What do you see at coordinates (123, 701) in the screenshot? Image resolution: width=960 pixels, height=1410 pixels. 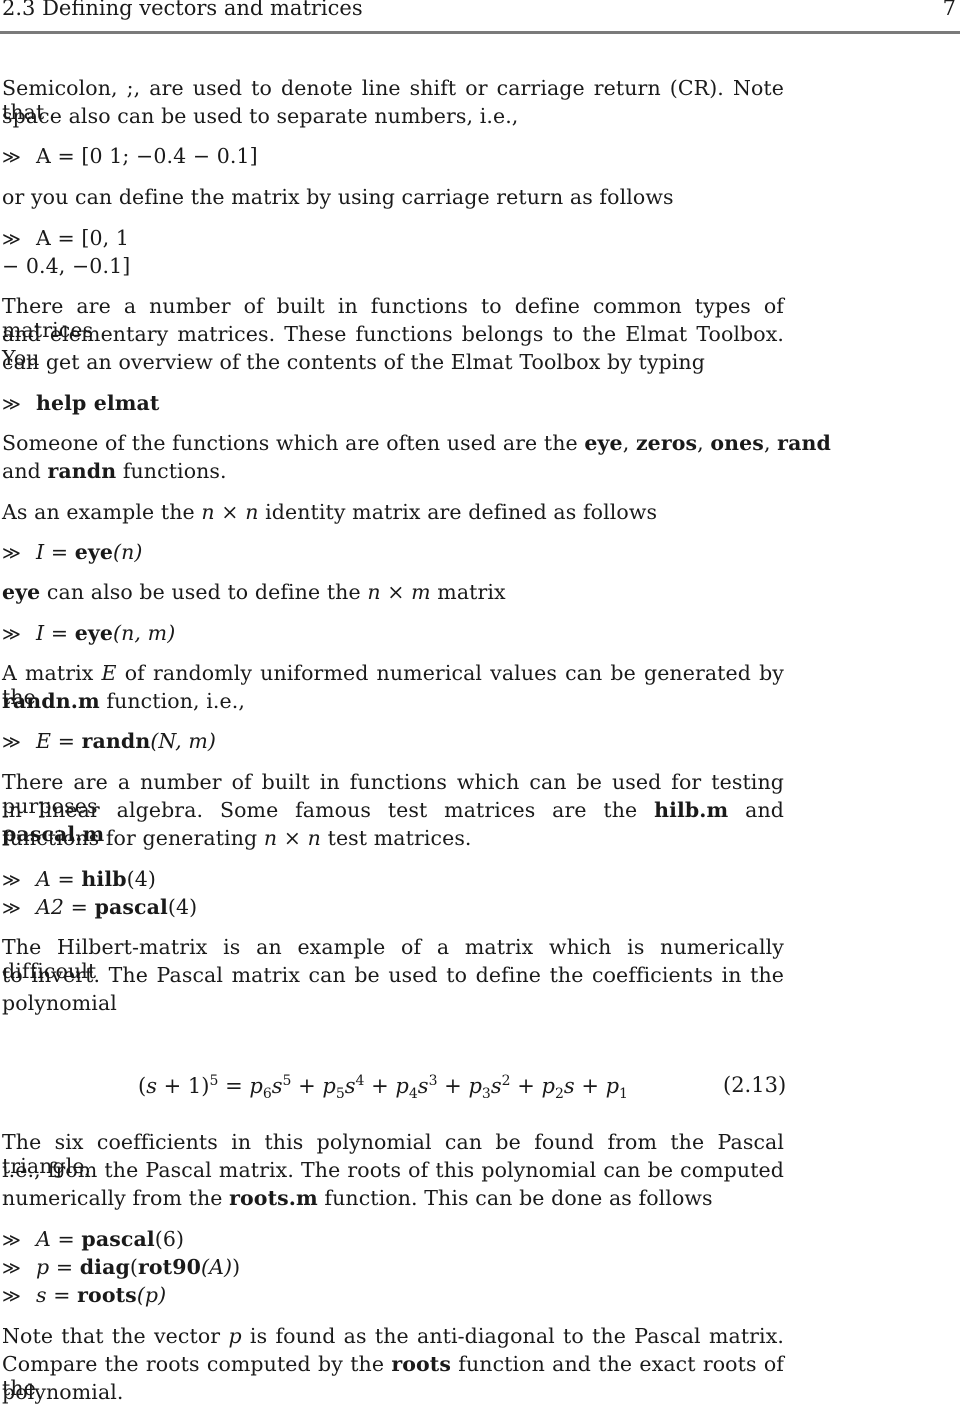 I see `paragraph-line: randn.m function, i.e.,` at bounding box center [123, 701].